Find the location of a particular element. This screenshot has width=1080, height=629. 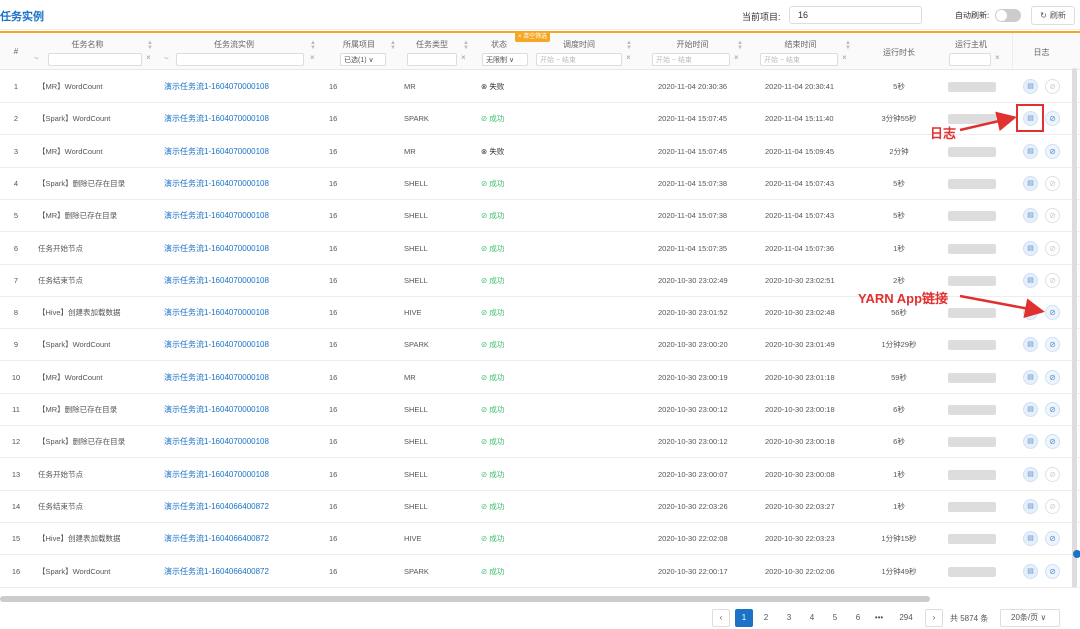

project-filter-select: 已选(1) ∨ is located at coordinates (363, 59).